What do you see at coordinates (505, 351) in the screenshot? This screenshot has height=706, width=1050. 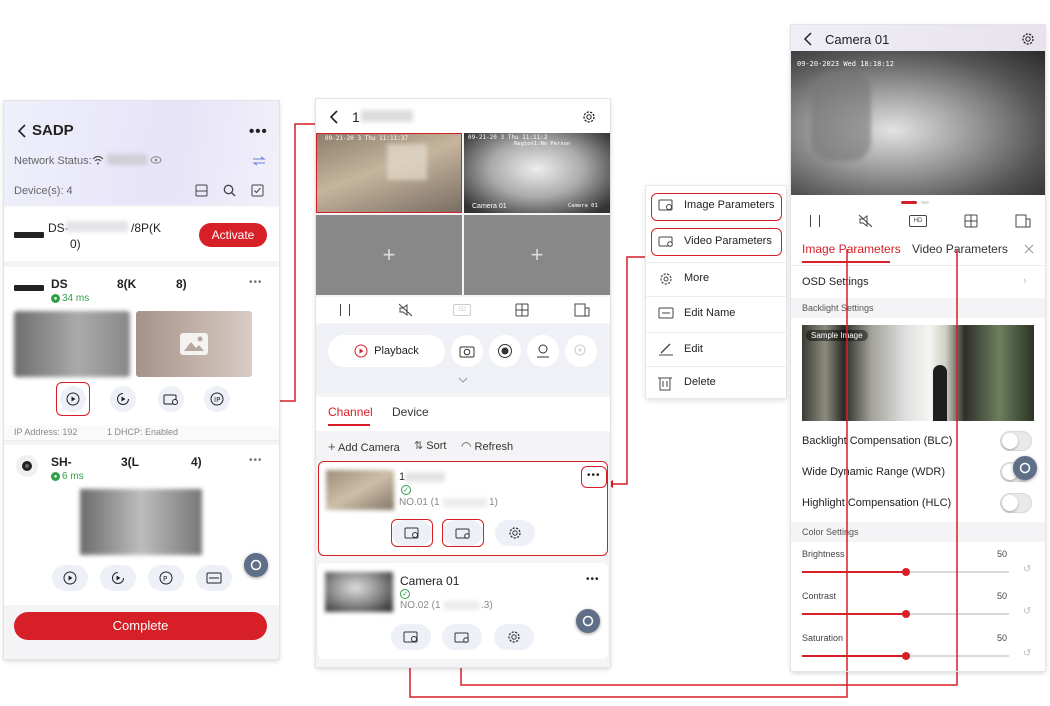 I see `record-button` at bounding box center [505, 351].